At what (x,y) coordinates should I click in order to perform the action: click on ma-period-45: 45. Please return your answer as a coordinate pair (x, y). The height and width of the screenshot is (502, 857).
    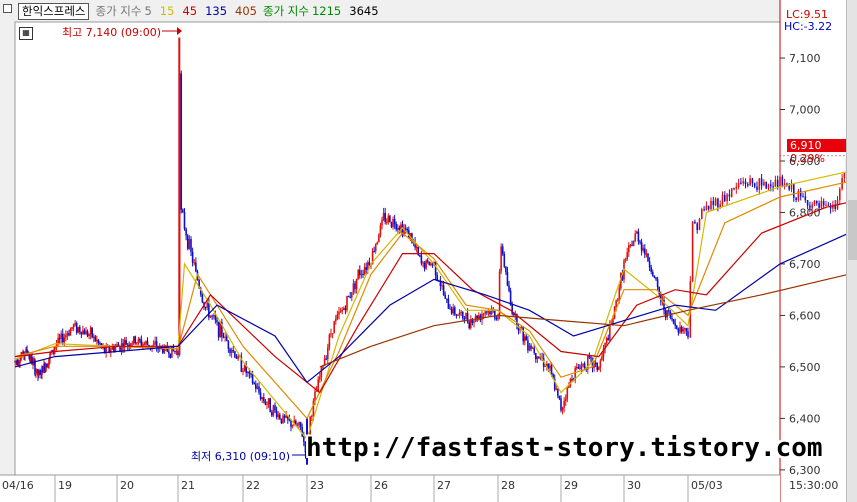
    Looking at the image, I should click on (190, 11).